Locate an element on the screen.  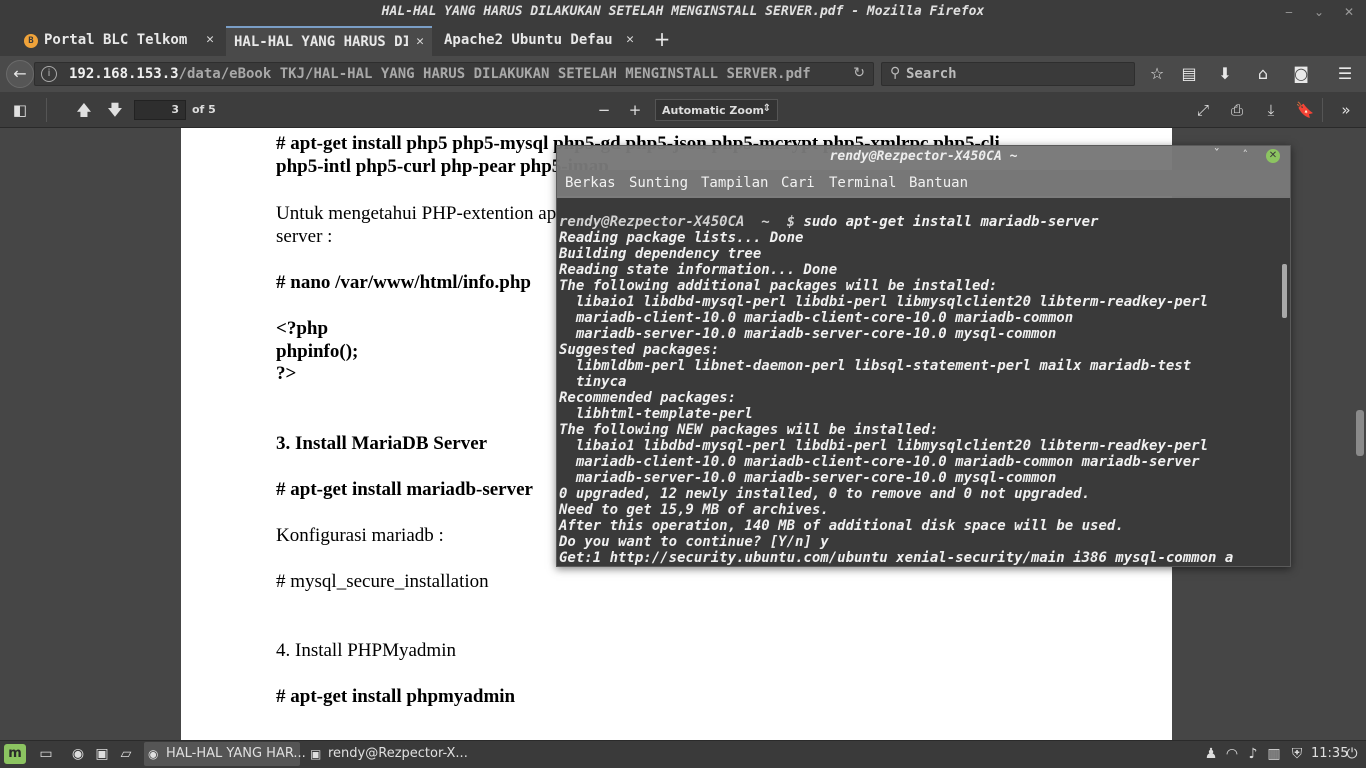
terminal-close-icon: ✕ is located at coordinates (1273, 156).